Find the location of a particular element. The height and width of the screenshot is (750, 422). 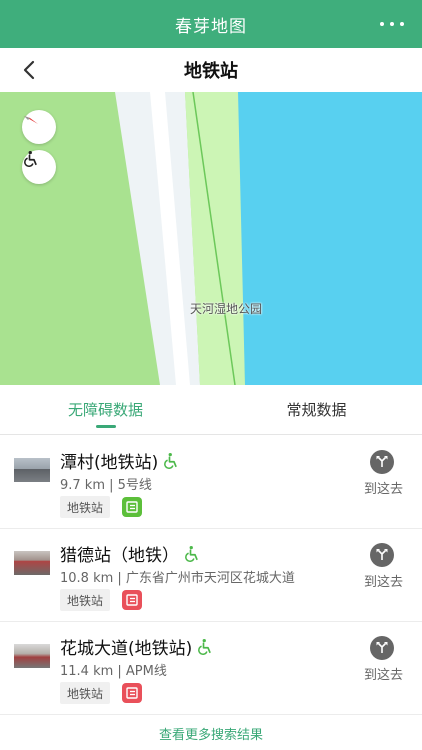

compass-button is located at coordinates (39, 127).